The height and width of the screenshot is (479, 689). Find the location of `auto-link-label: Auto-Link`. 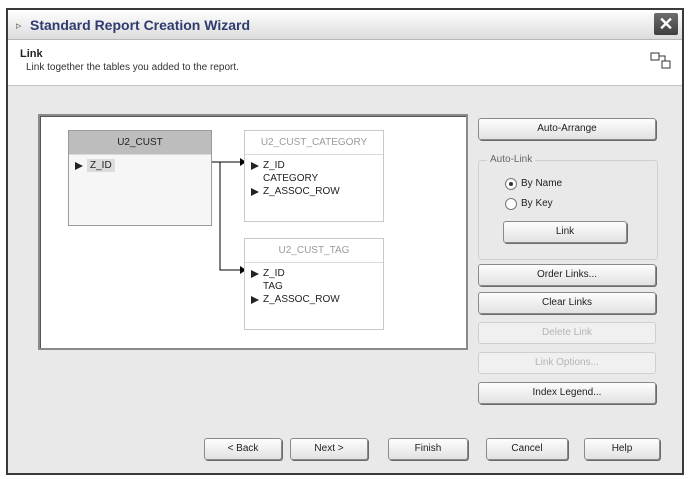

auto-link-label: Auto-Link is located at coordinates (511, 159).